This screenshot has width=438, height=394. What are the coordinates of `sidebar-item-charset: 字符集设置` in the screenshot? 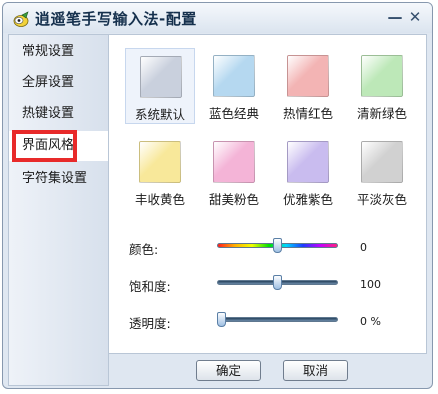 It's located at (58, 179).